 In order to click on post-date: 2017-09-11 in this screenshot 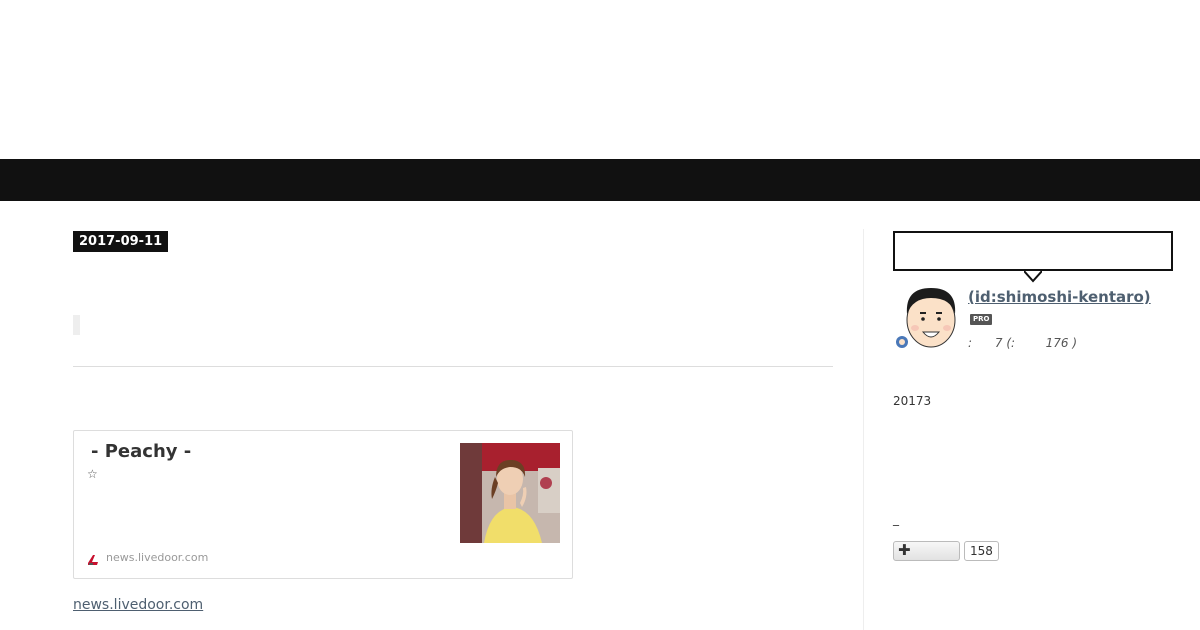, I will do `click(121, 241)`.